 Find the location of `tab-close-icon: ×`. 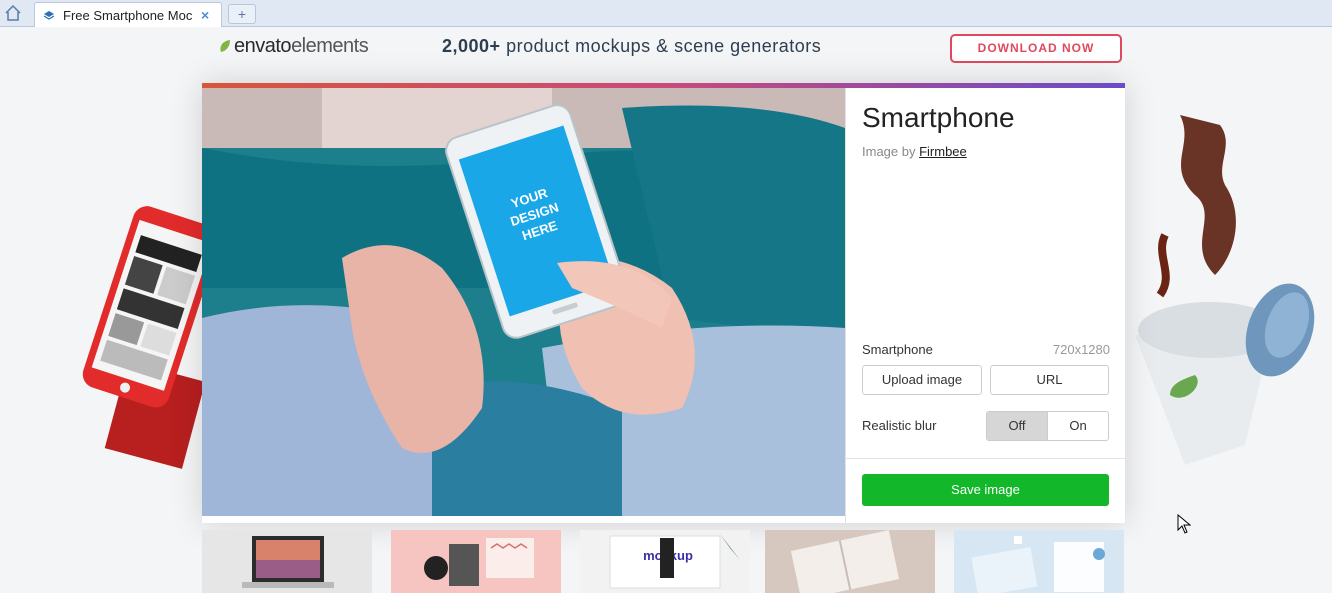

tab-close-icon: × is located at coordinates (205, 15).